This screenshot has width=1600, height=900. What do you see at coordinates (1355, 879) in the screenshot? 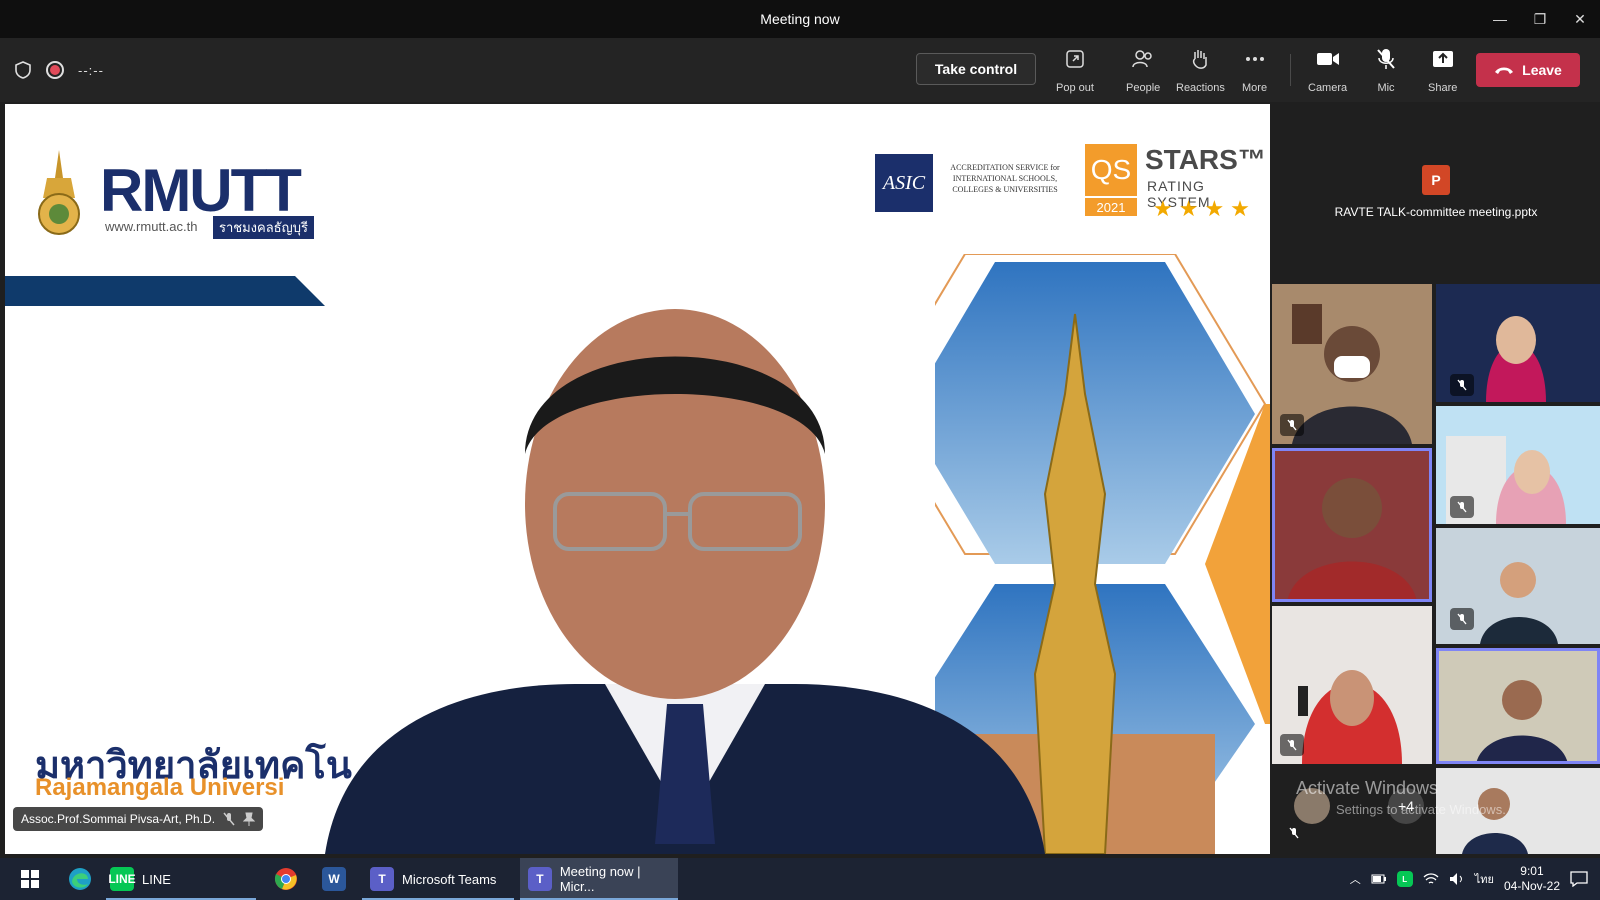
I see `chevron-up-icon: ︿` at bounding box center [1355, 879].